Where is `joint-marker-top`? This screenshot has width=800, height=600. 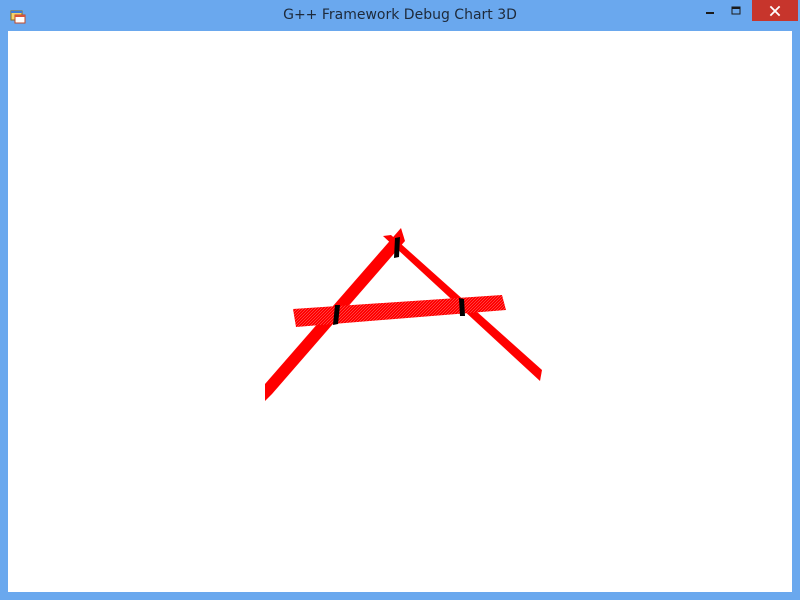
joint-marker-top is located at coordinates (397, 247).